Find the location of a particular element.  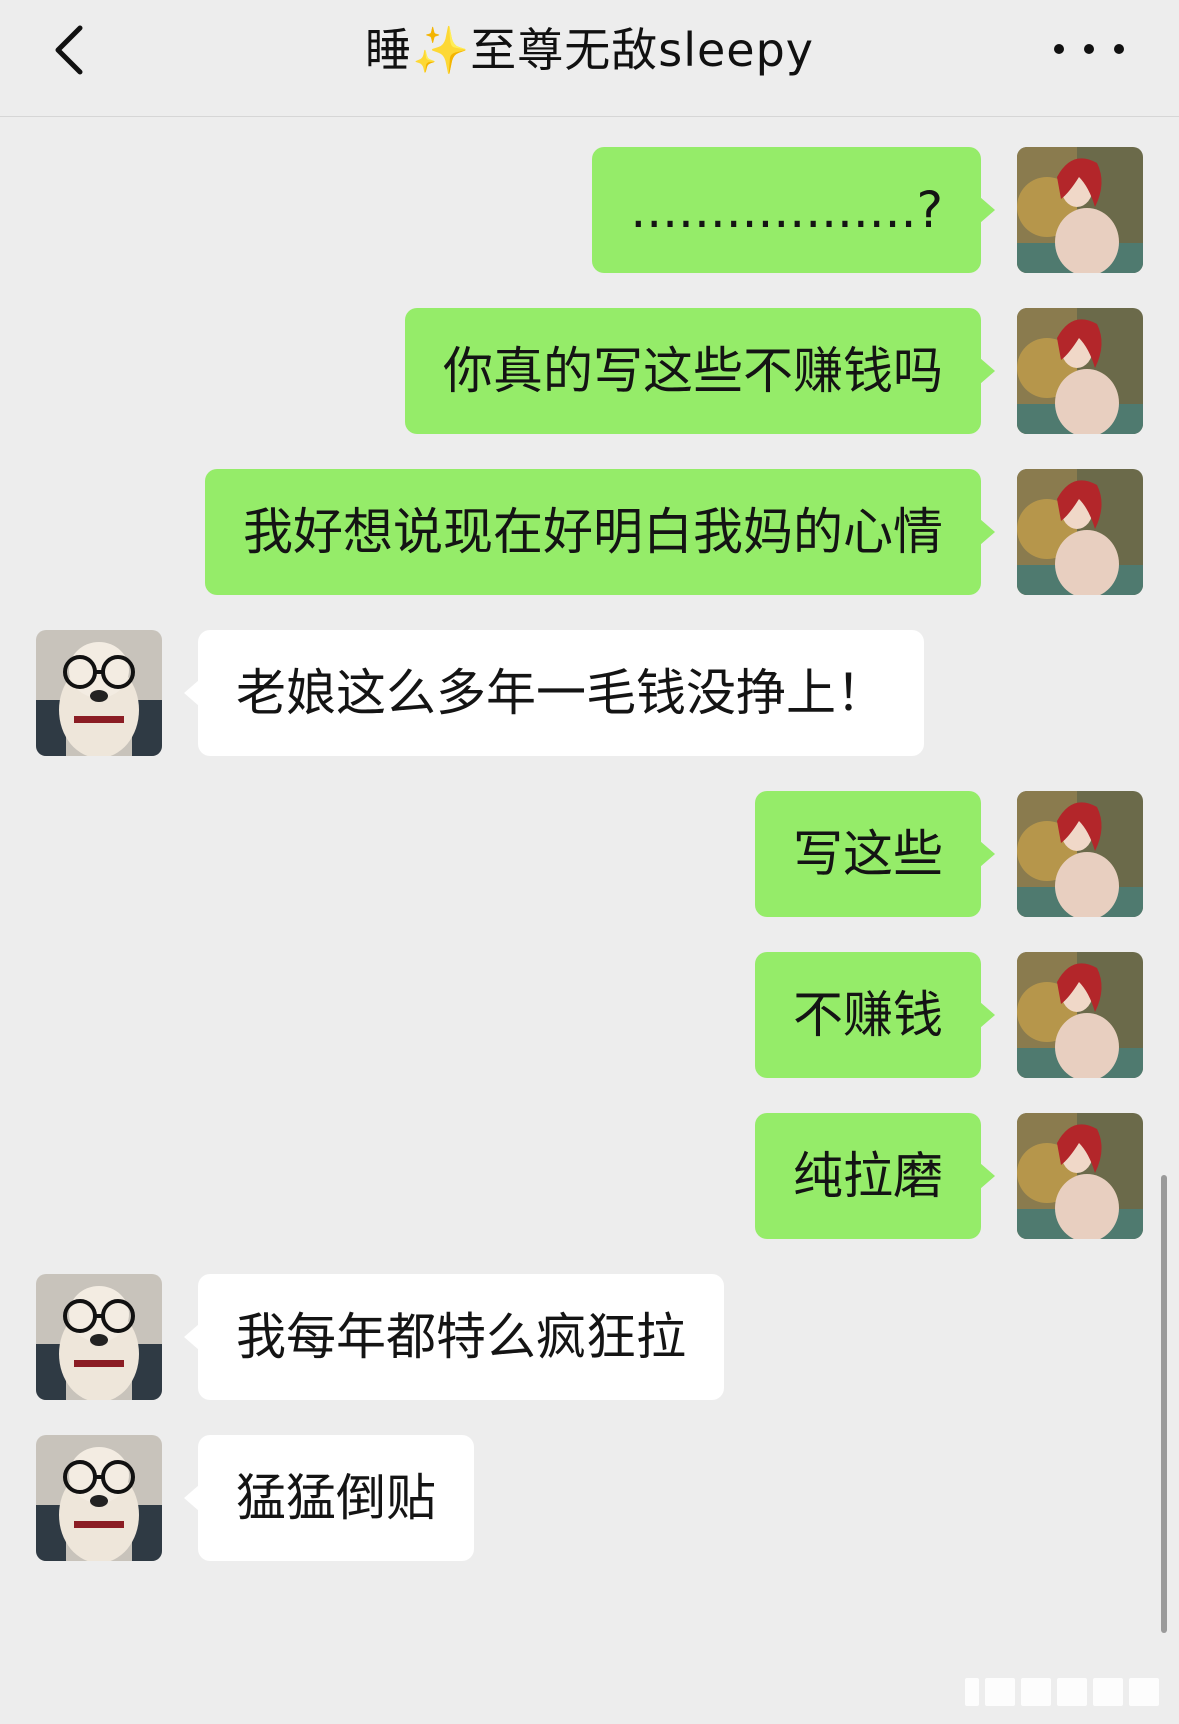

message-bubble: 写这些 is located at coordinates (868, 854).